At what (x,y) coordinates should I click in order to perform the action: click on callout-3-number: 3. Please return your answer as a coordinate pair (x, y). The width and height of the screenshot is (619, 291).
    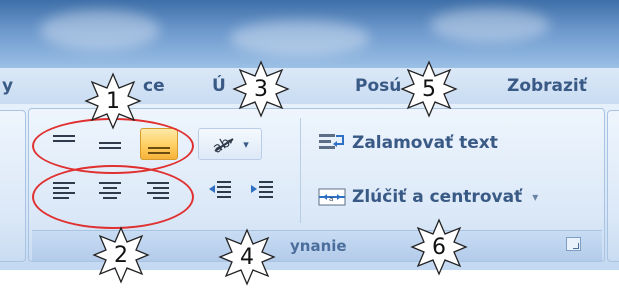
    Looking at the image, I should click on (261, 89).